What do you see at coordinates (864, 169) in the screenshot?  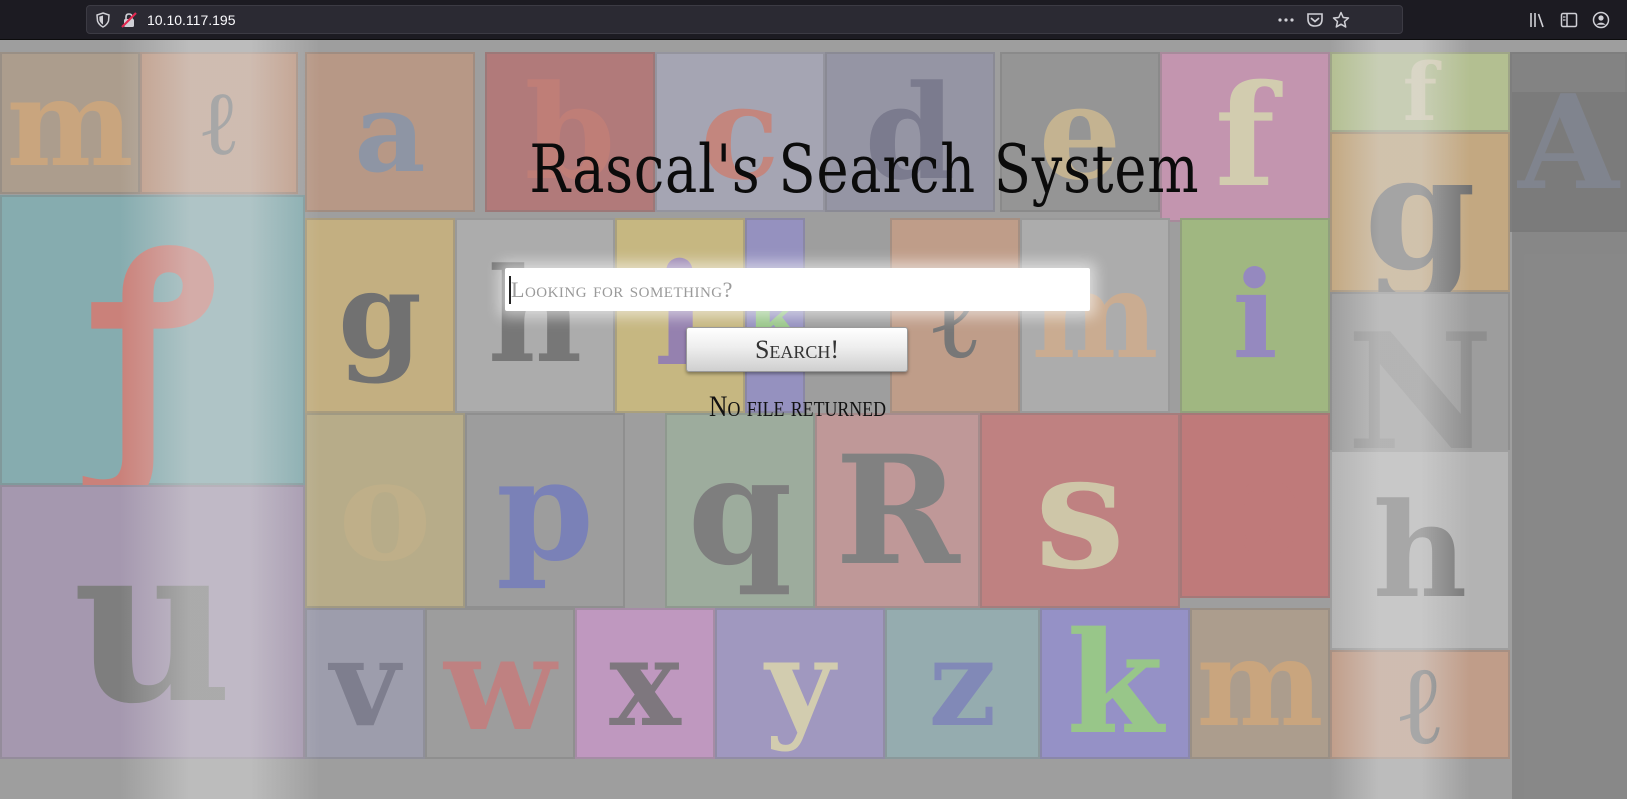 I see `page-title: Rascal's Search System` at bounding box center [864, 169].